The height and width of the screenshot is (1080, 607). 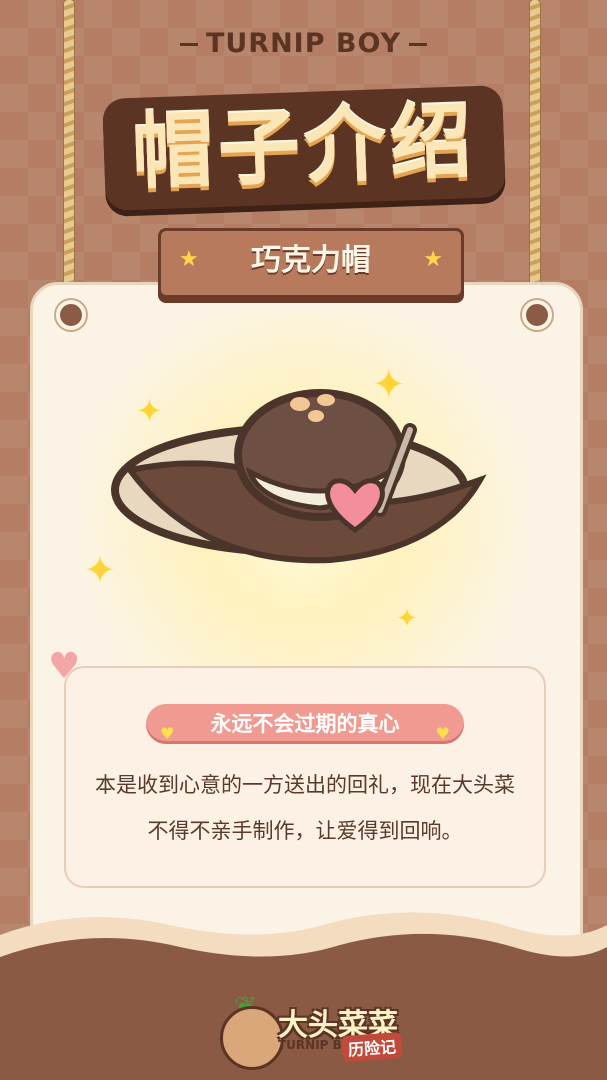 What do you see at coordinates (372, 1047) in the screenshot?
I see `logo-subtitle: 历险记` at bounding box center [372, 1047].